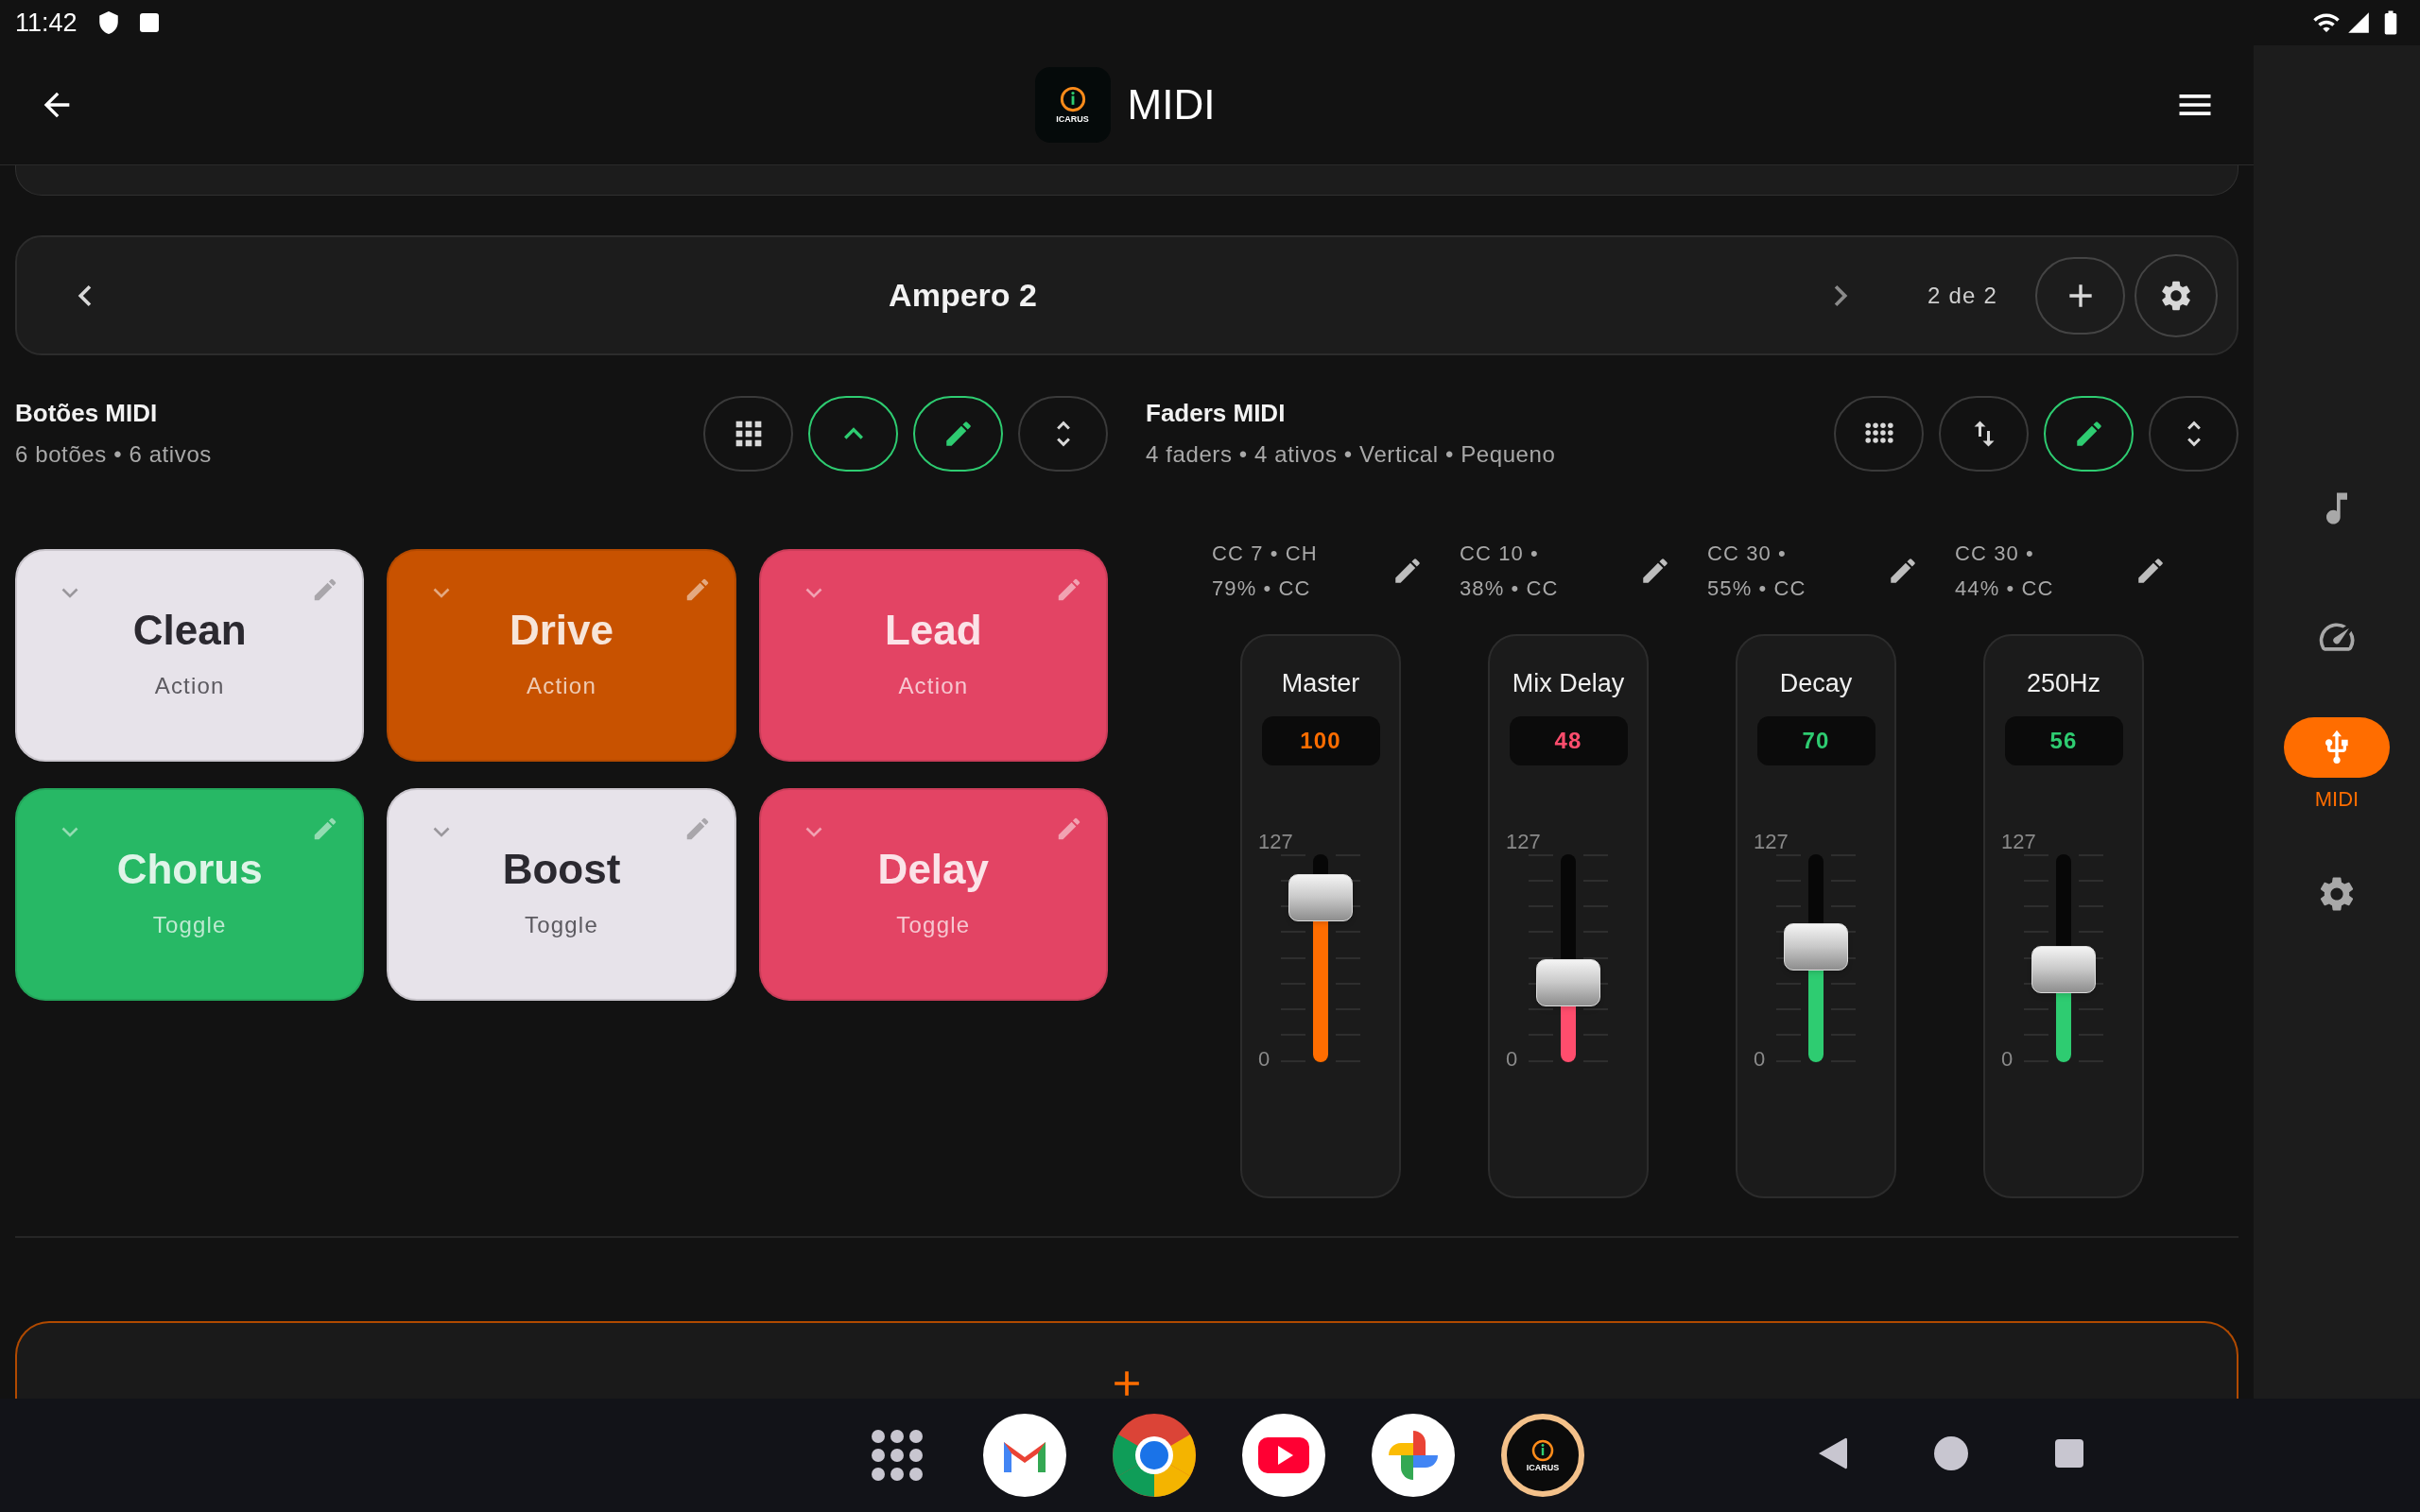  I want to click on app-drawer-icon, so click(897, 1455).